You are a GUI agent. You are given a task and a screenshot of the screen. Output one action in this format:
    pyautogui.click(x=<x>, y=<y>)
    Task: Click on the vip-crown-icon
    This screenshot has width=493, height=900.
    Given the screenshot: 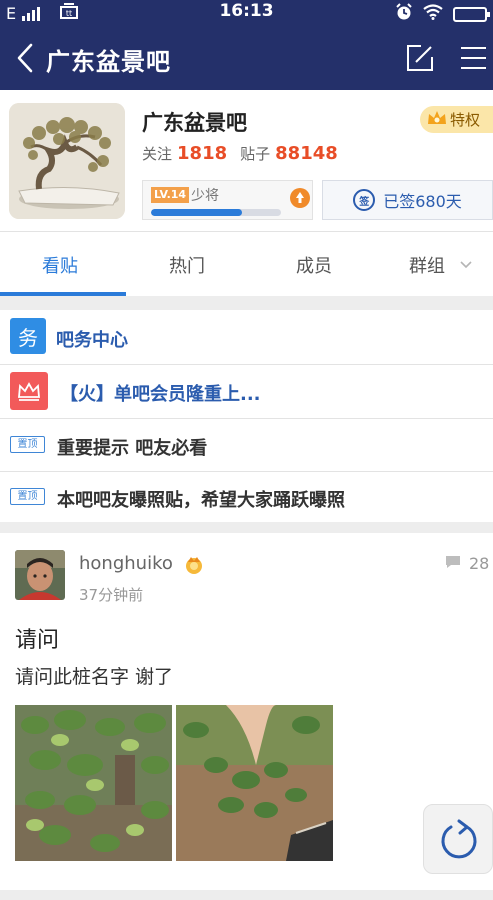 What is the action you would take?
    pyautogui.click(x=29, y=391)
    